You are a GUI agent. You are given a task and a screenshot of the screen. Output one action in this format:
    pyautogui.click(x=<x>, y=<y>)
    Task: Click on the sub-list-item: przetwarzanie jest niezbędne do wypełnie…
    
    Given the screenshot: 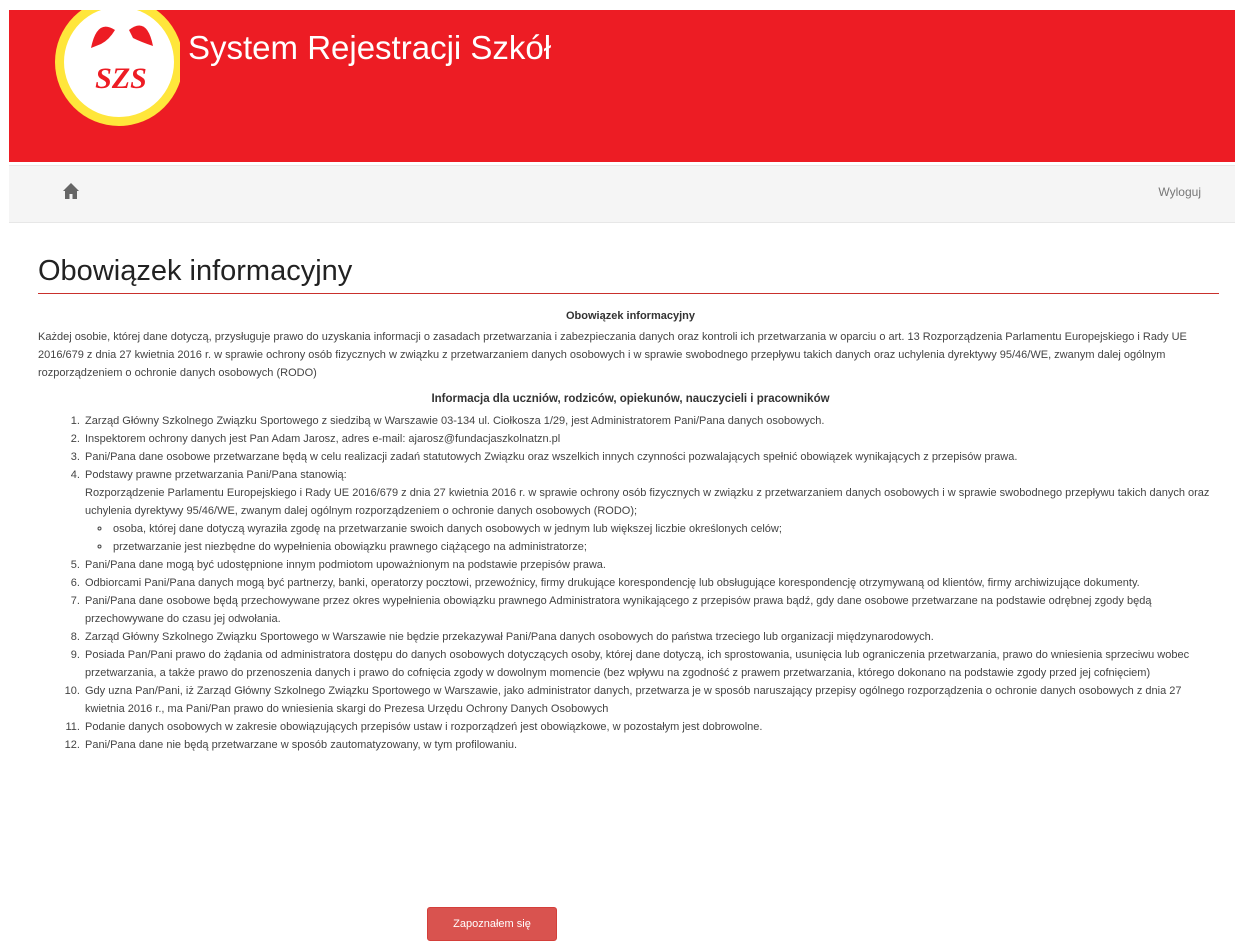 What is the action you would take?
    pyautogui.click(x=667, y=547)
    